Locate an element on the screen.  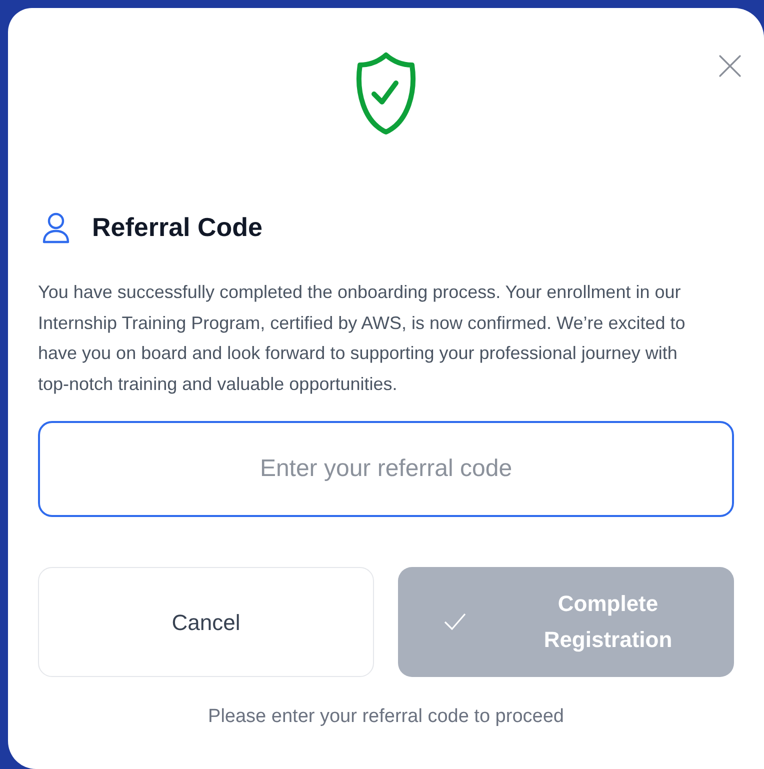
close-icon is located at coordinates (730, 66).